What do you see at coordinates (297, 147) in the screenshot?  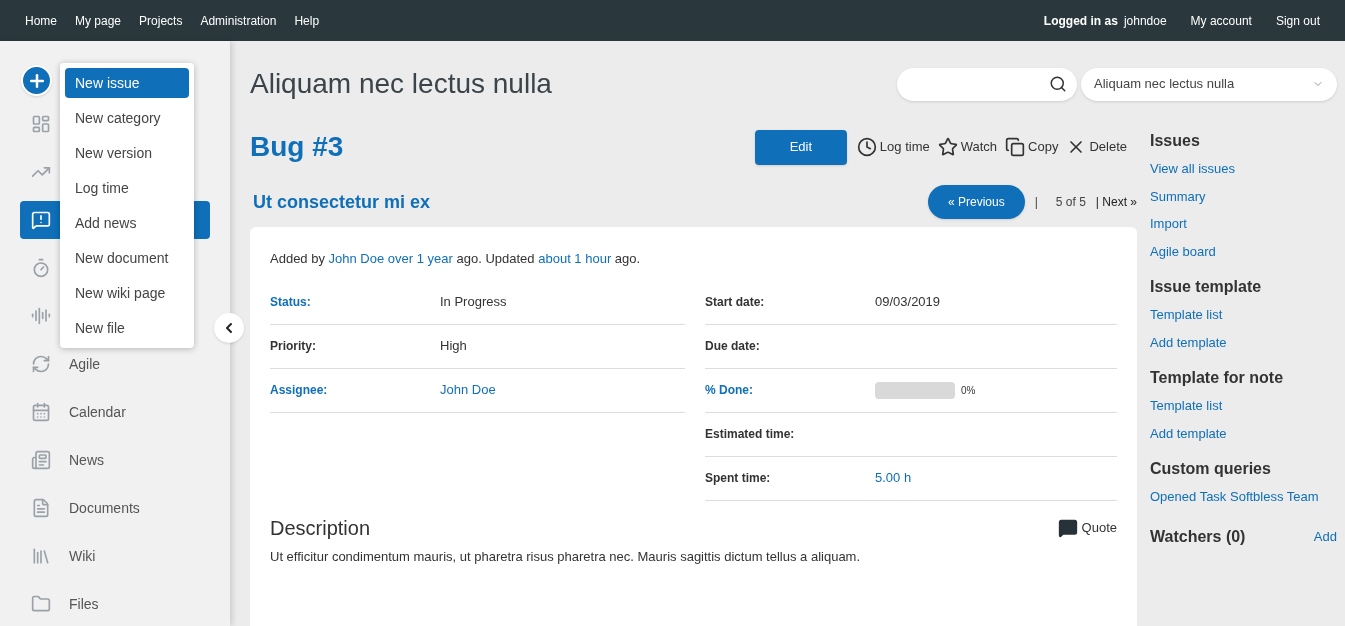 I see `issue-title: Bug #3` at bounding box center [297, 147].